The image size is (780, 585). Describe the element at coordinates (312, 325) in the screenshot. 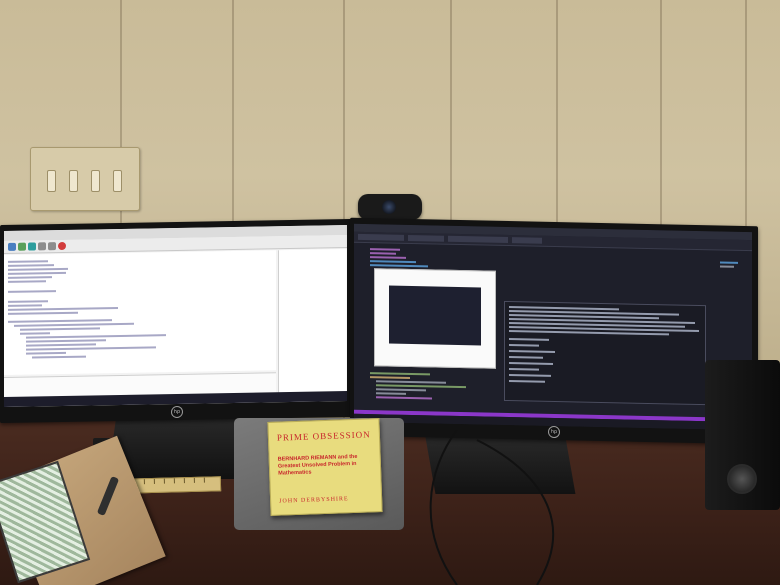

I see `side-panel` at that location.